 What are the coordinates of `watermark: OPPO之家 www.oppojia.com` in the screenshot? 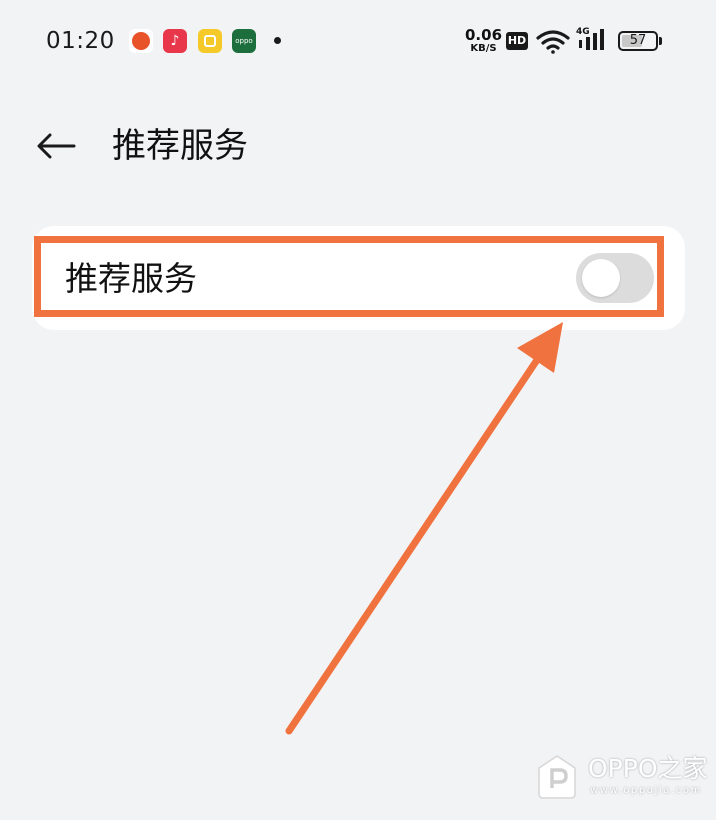 It's located at (622, 777).